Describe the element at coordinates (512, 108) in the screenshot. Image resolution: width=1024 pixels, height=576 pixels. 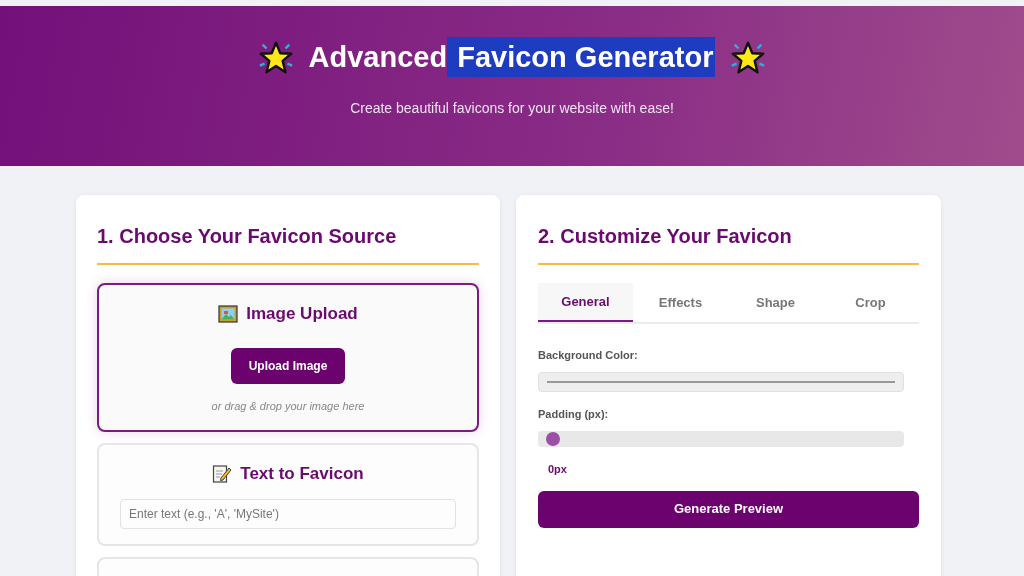
I see `page-subtitle: Create beautiful favicons for your website with ease!` at that location.